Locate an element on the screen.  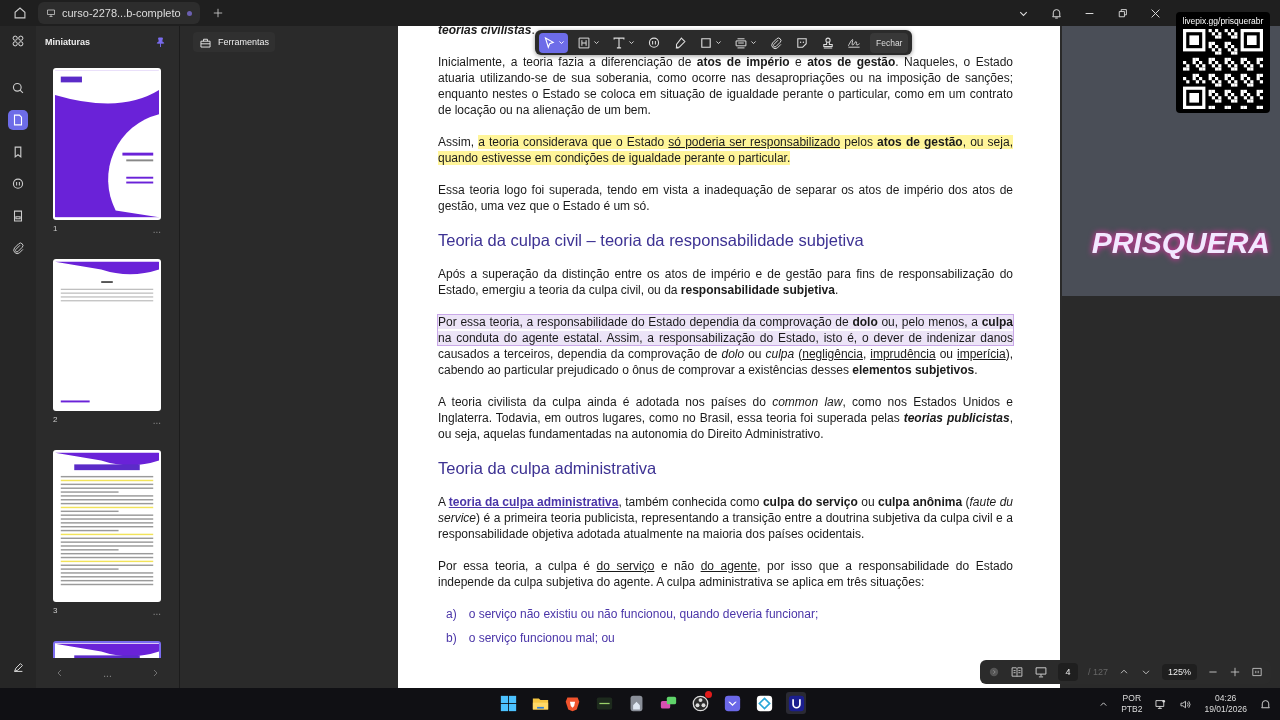
notification-icon is located at coordinates (1265, 704).